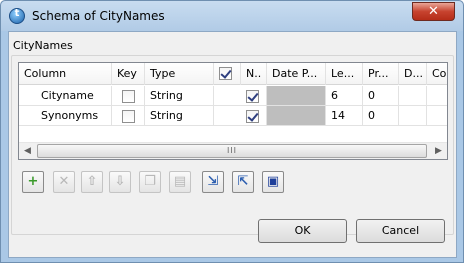 The width and height of the screenshot is (464, 263). I want to click on scroll-left-icon: ◀, so click(27, 151).